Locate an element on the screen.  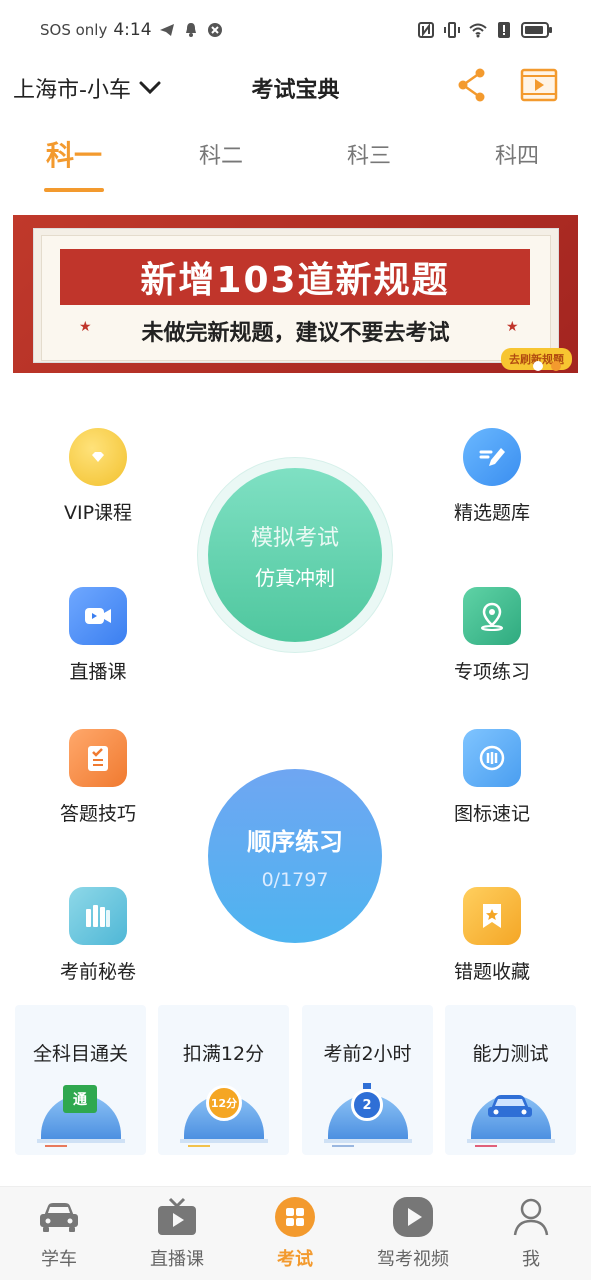
status-bar: SOS only 4:14 is located at coordinates (295, 33).